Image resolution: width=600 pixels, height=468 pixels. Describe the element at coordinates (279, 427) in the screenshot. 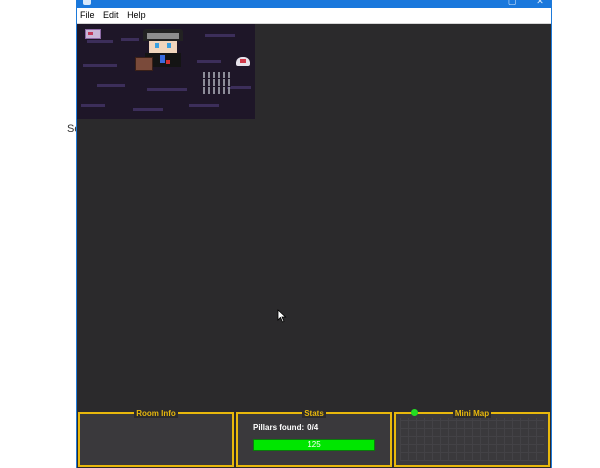

I see `pillars-label: Pillars found:` at that location.